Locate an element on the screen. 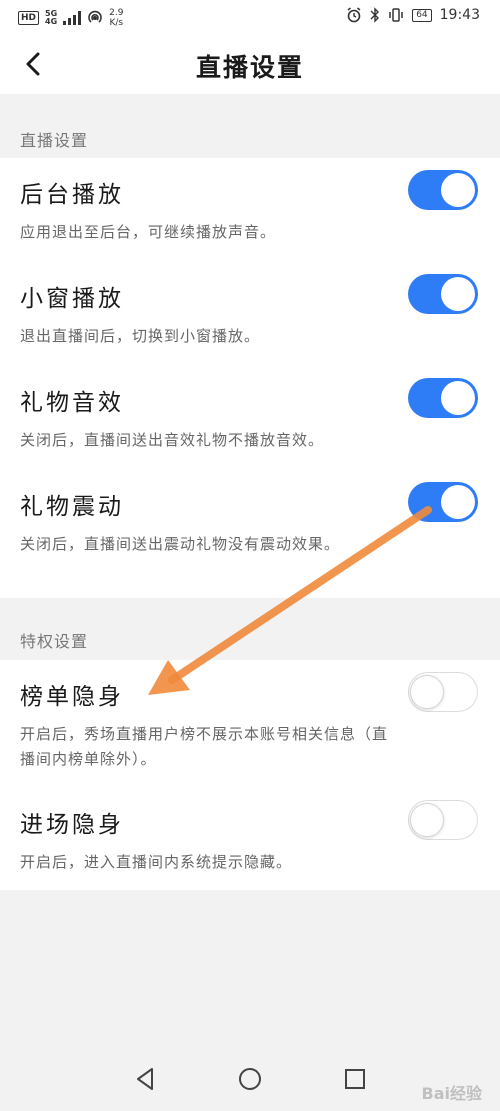 The height and width of the screenshot is (1111, 500). setting-title: 榜单隐身 is located at coordinates (72, 697).